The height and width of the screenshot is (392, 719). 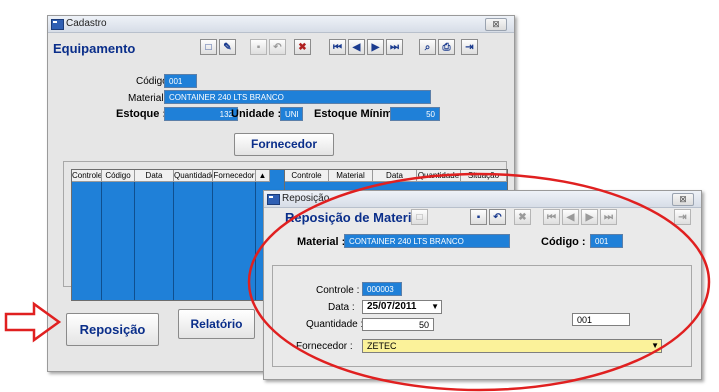 I want to click on grid-header: Controle, so click(x=87, y=176).